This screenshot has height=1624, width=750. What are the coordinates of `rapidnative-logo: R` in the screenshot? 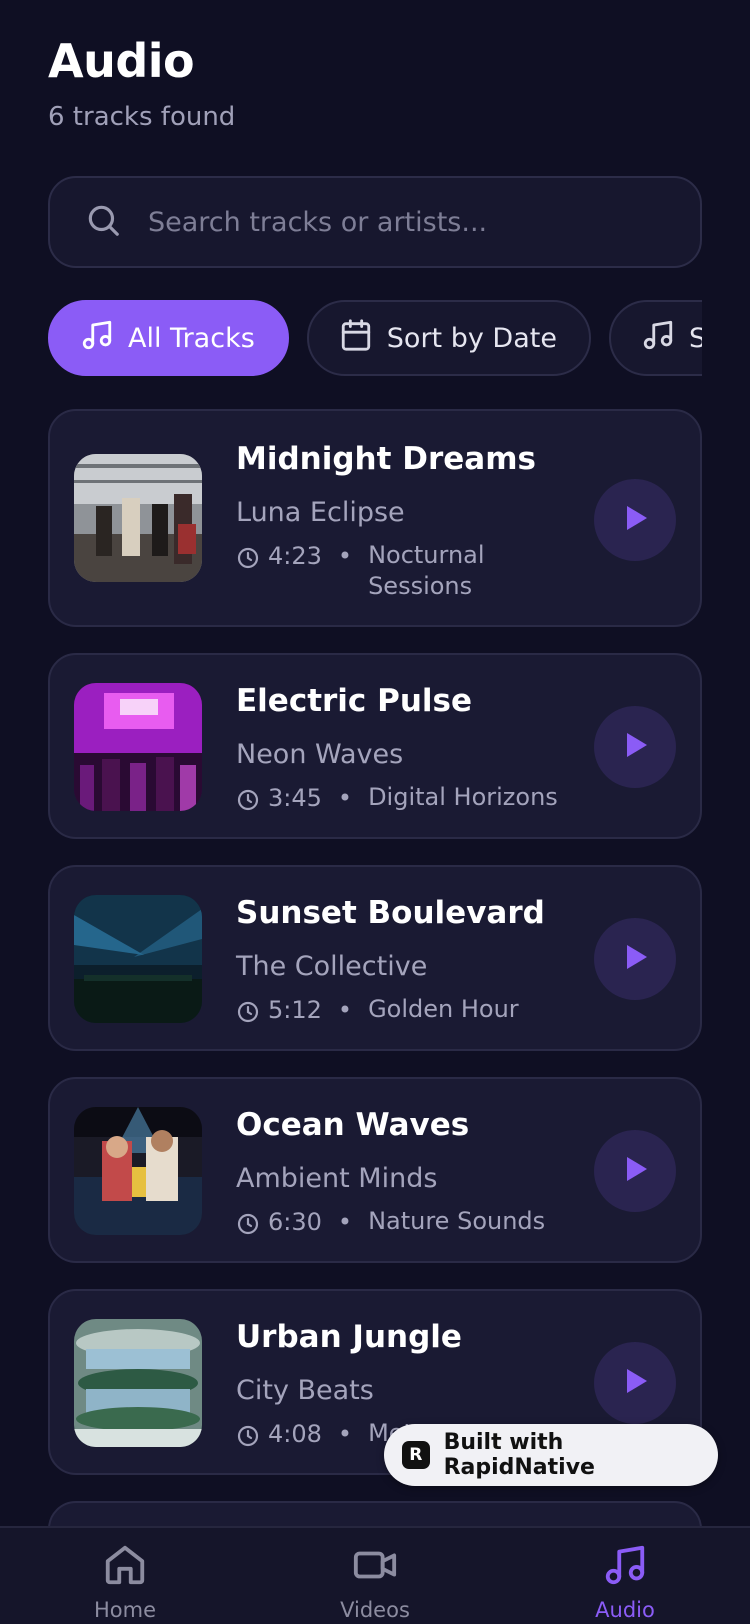 It's located at (416, 1455).